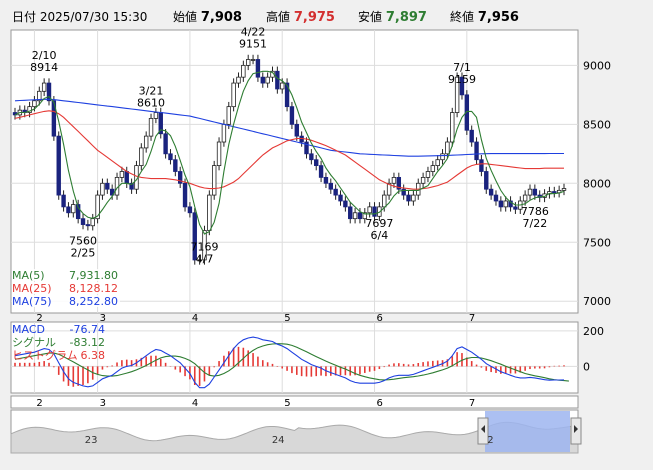  Describe the element at coordinates (32, 301) in the screenshot. I see `ma-legend-name: MA(75)` at that location.